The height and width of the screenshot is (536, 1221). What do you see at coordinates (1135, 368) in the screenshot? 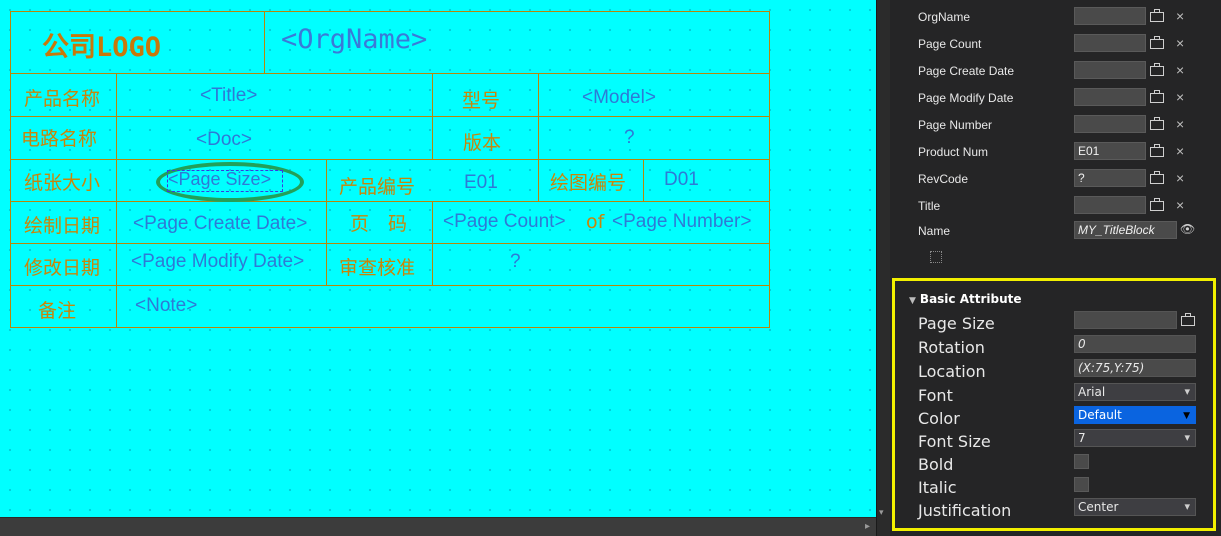
I see `location-input: (X:75,Y:75)` at bounding box center [1135, 368].